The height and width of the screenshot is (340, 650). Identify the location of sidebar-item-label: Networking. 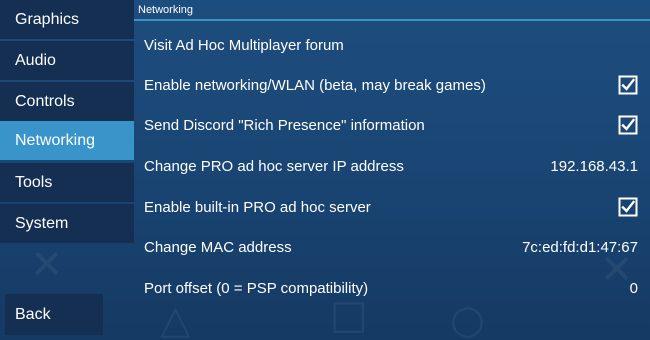
(55, 140).